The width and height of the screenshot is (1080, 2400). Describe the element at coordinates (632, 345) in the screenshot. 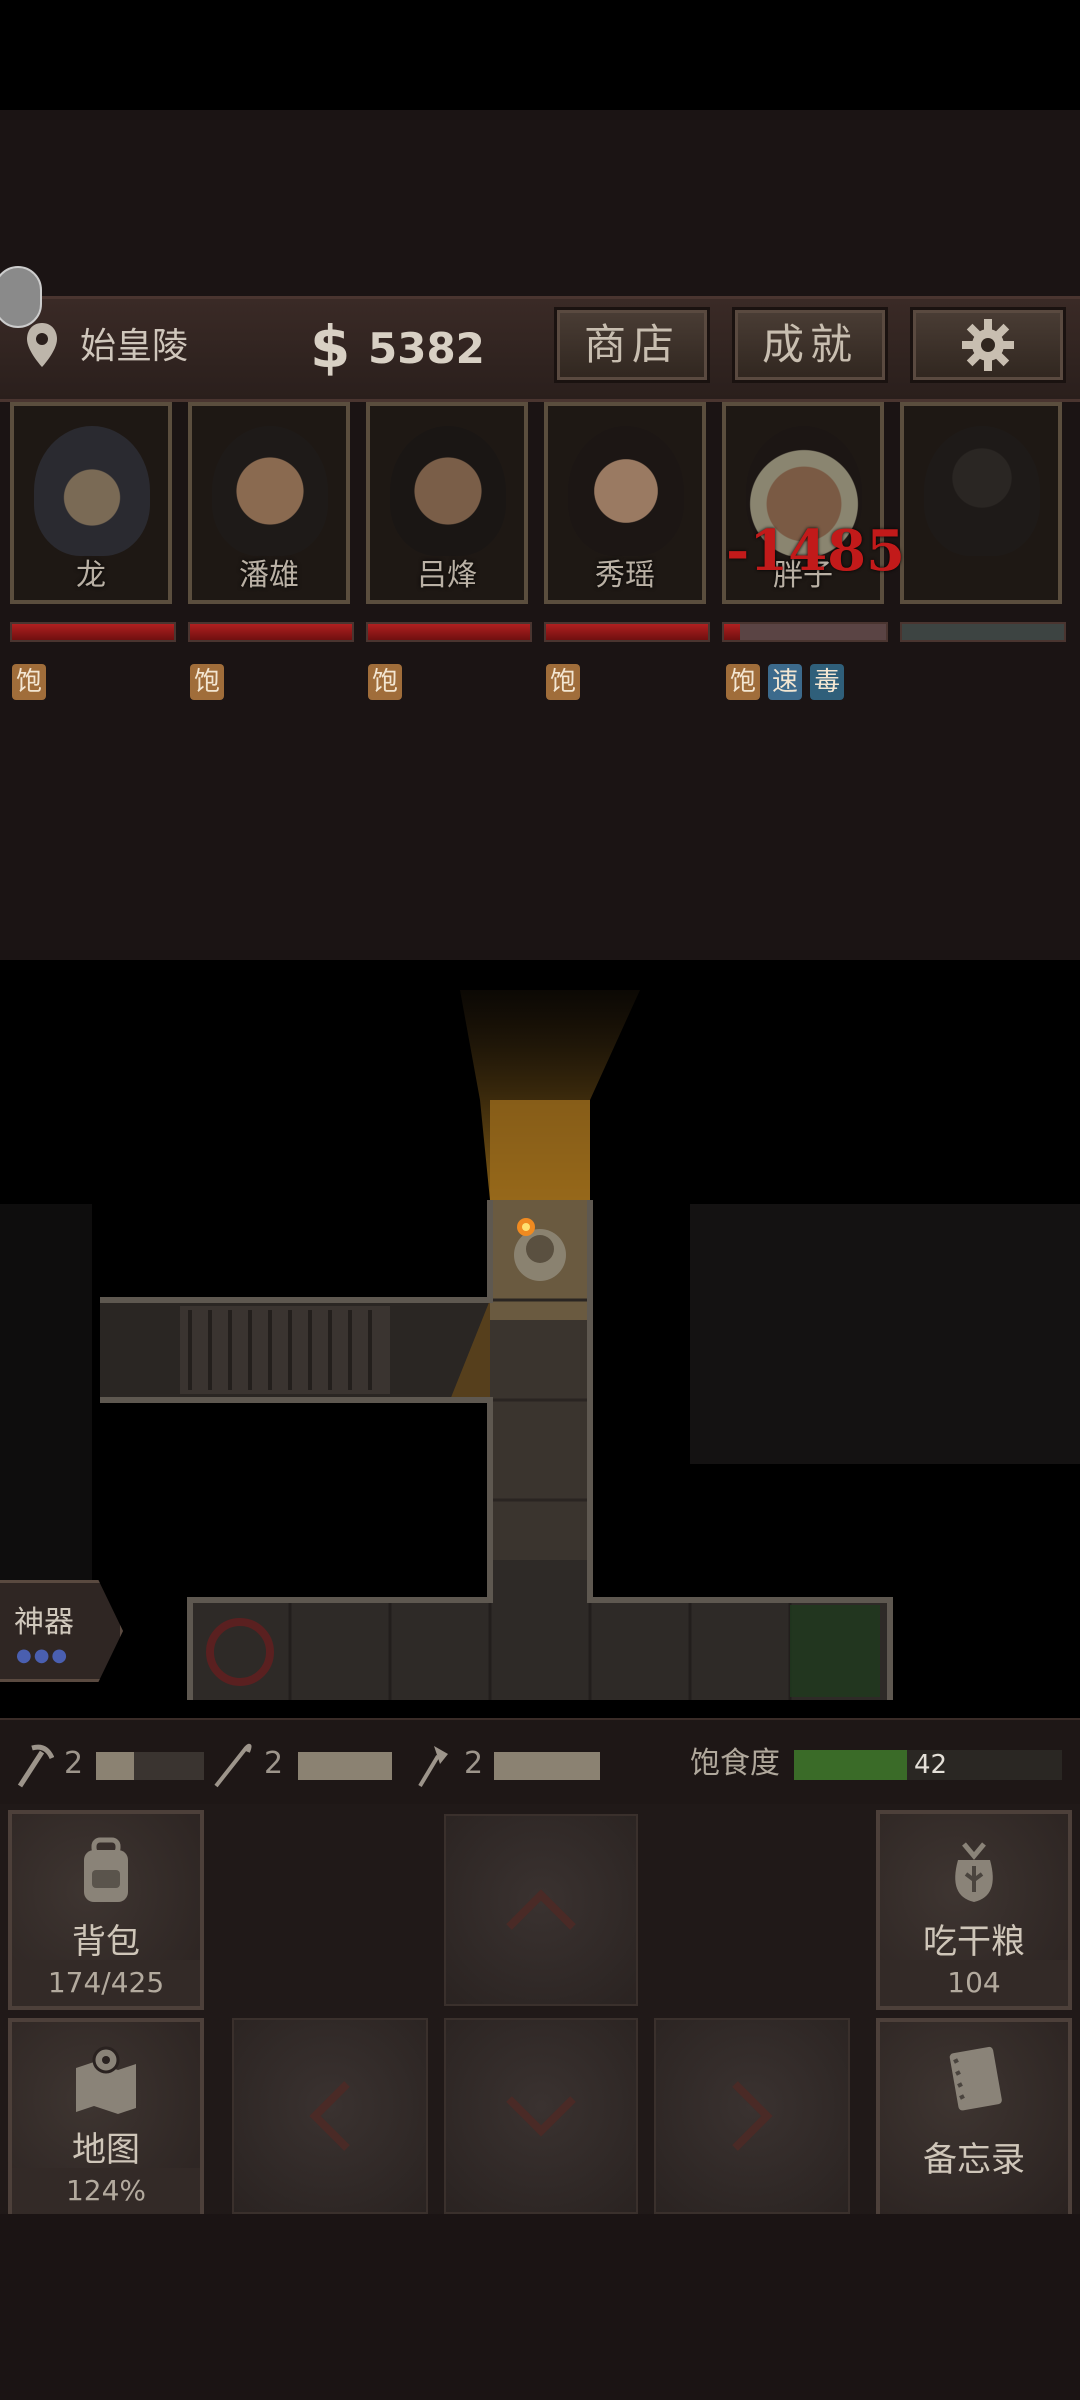

I see `shop-button: 商店` at that location.